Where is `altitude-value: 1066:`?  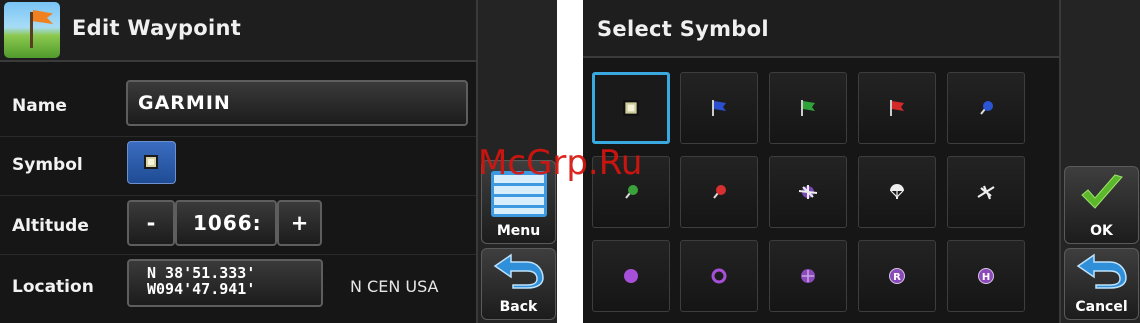
altitude-value: 1066: is located at coordinates (227, 223).